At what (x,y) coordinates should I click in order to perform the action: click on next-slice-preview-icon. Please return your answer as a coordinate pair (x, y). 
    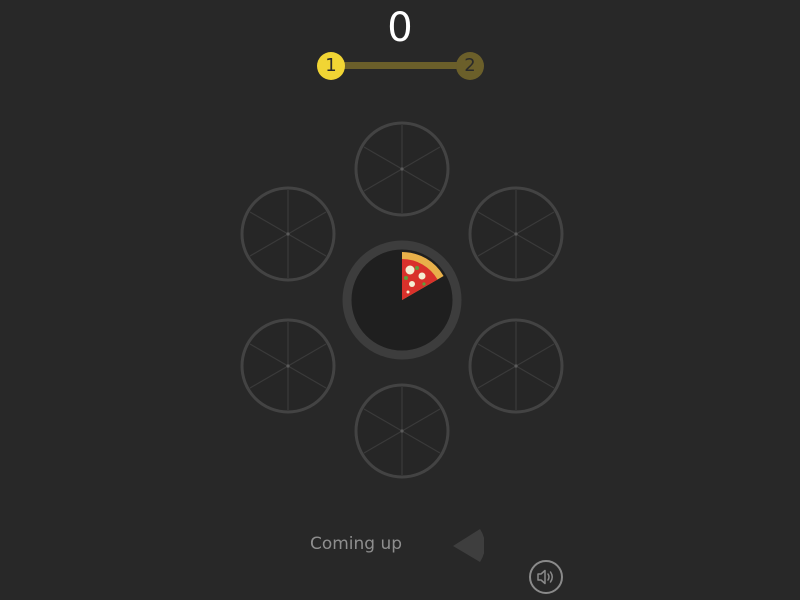
    Looking at the image, I should click on (468, 545).